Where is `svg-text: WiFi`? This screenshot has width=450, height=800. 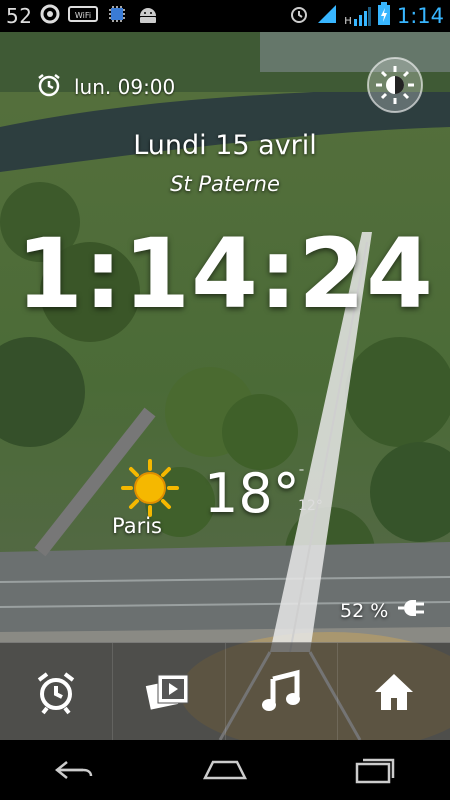
svg-text: WiFi is located at coordinates (83, 15).